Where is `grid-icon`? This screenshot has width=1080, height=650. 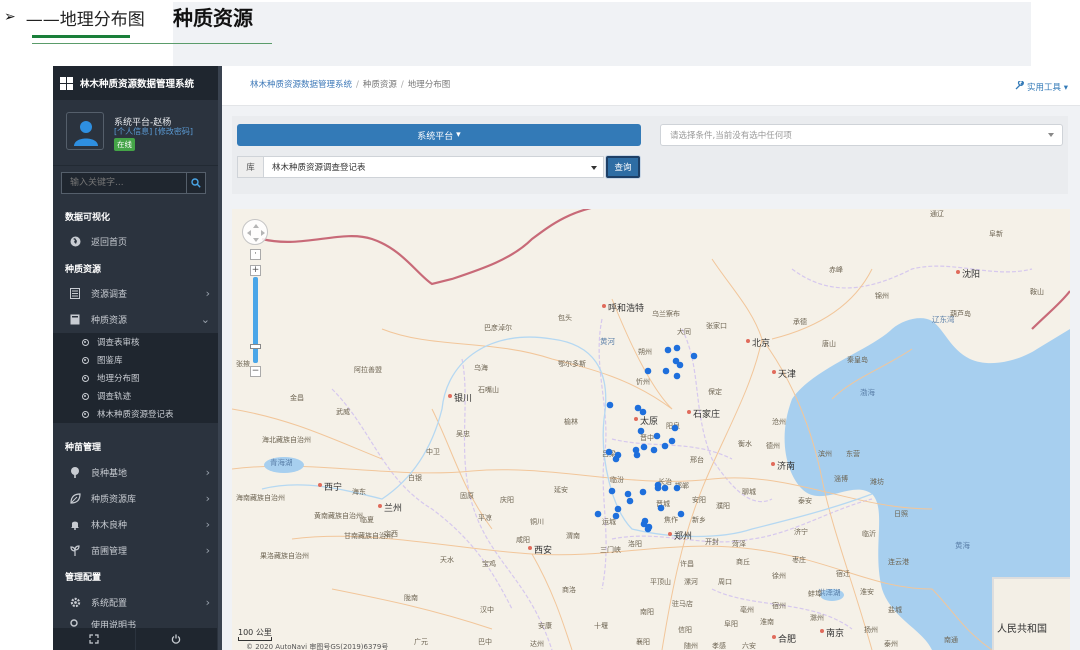
grid-icon is located at coordinates (66, 83).